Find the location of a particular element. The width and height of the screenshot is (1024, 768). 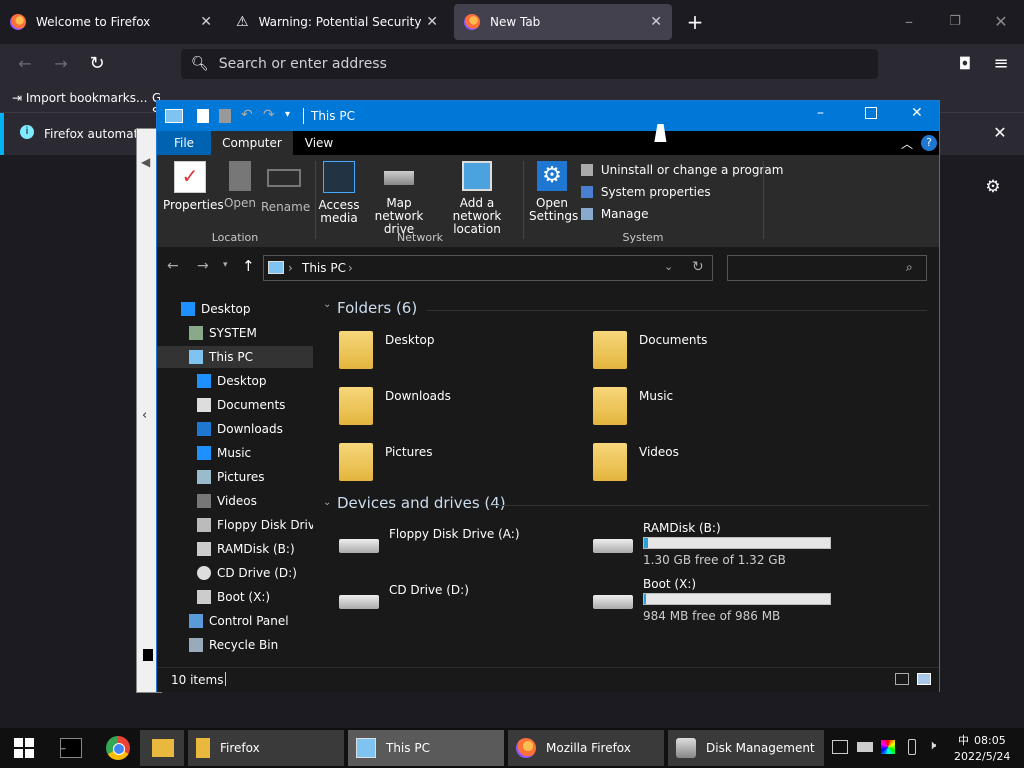

address-dropdown-icon: ⌄ is located at coordinates (668, 266).